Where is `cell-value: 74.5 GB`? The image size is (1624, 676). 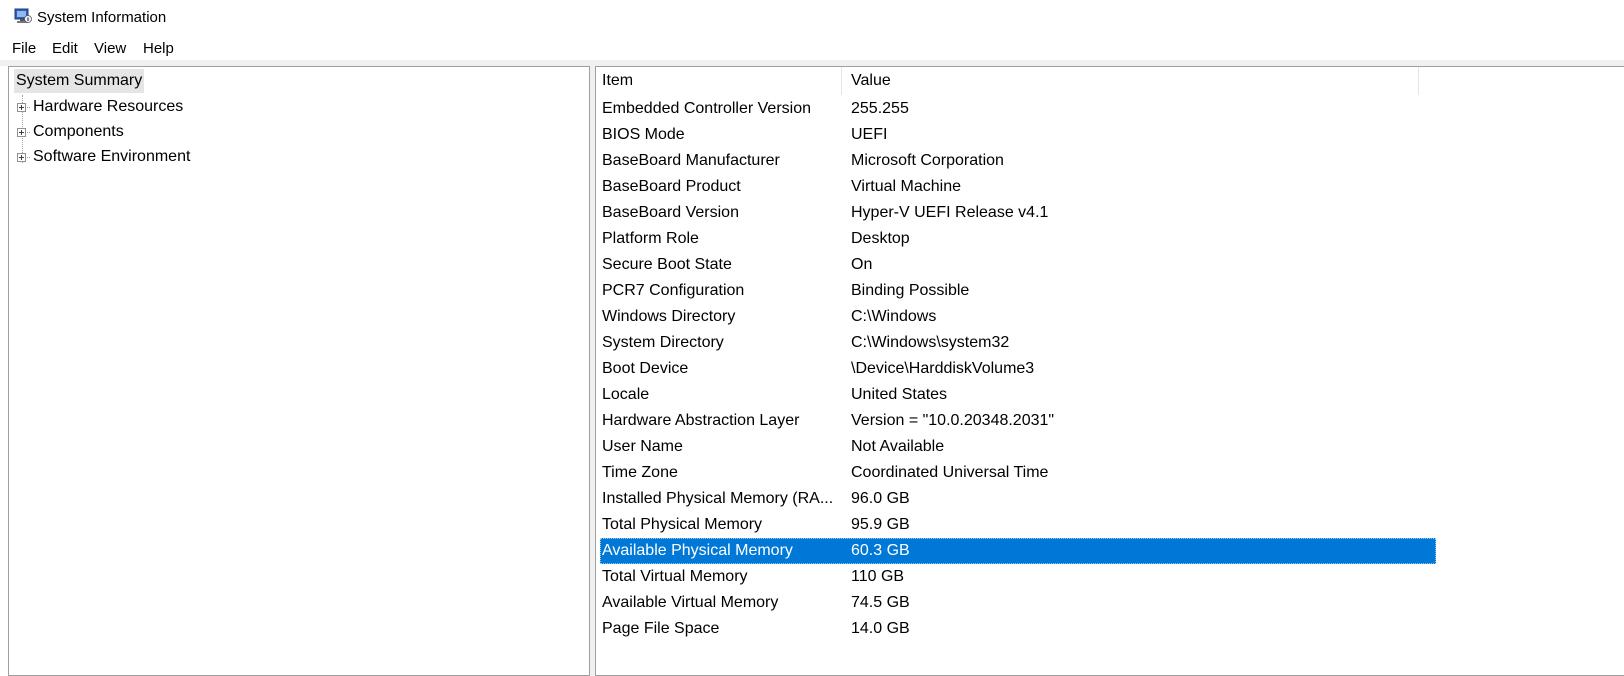 cell-value: 74.5 GB is located at coordinates (880, 602).